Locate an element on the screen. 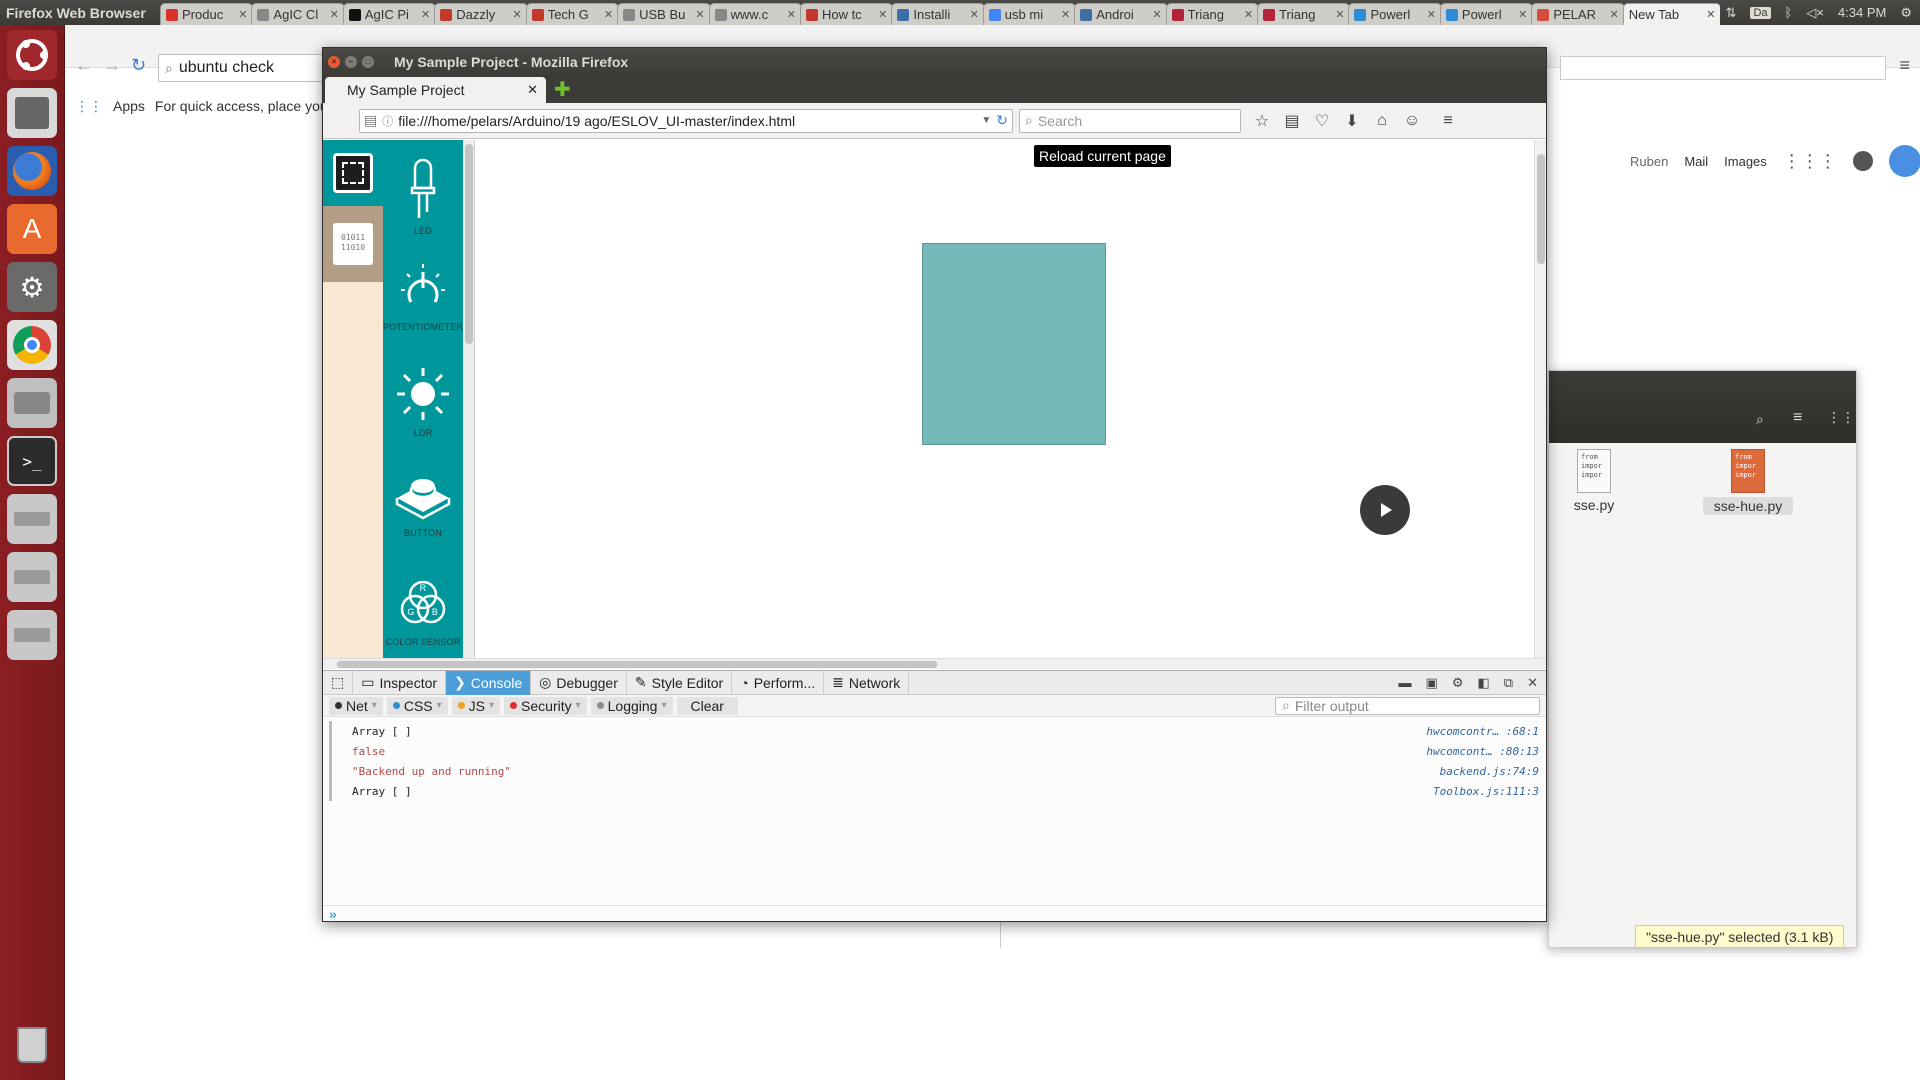 This screenshot has width=1920, height=1080. console-source-link: backend.js:74:9 is located at coordinates (1490, 771).